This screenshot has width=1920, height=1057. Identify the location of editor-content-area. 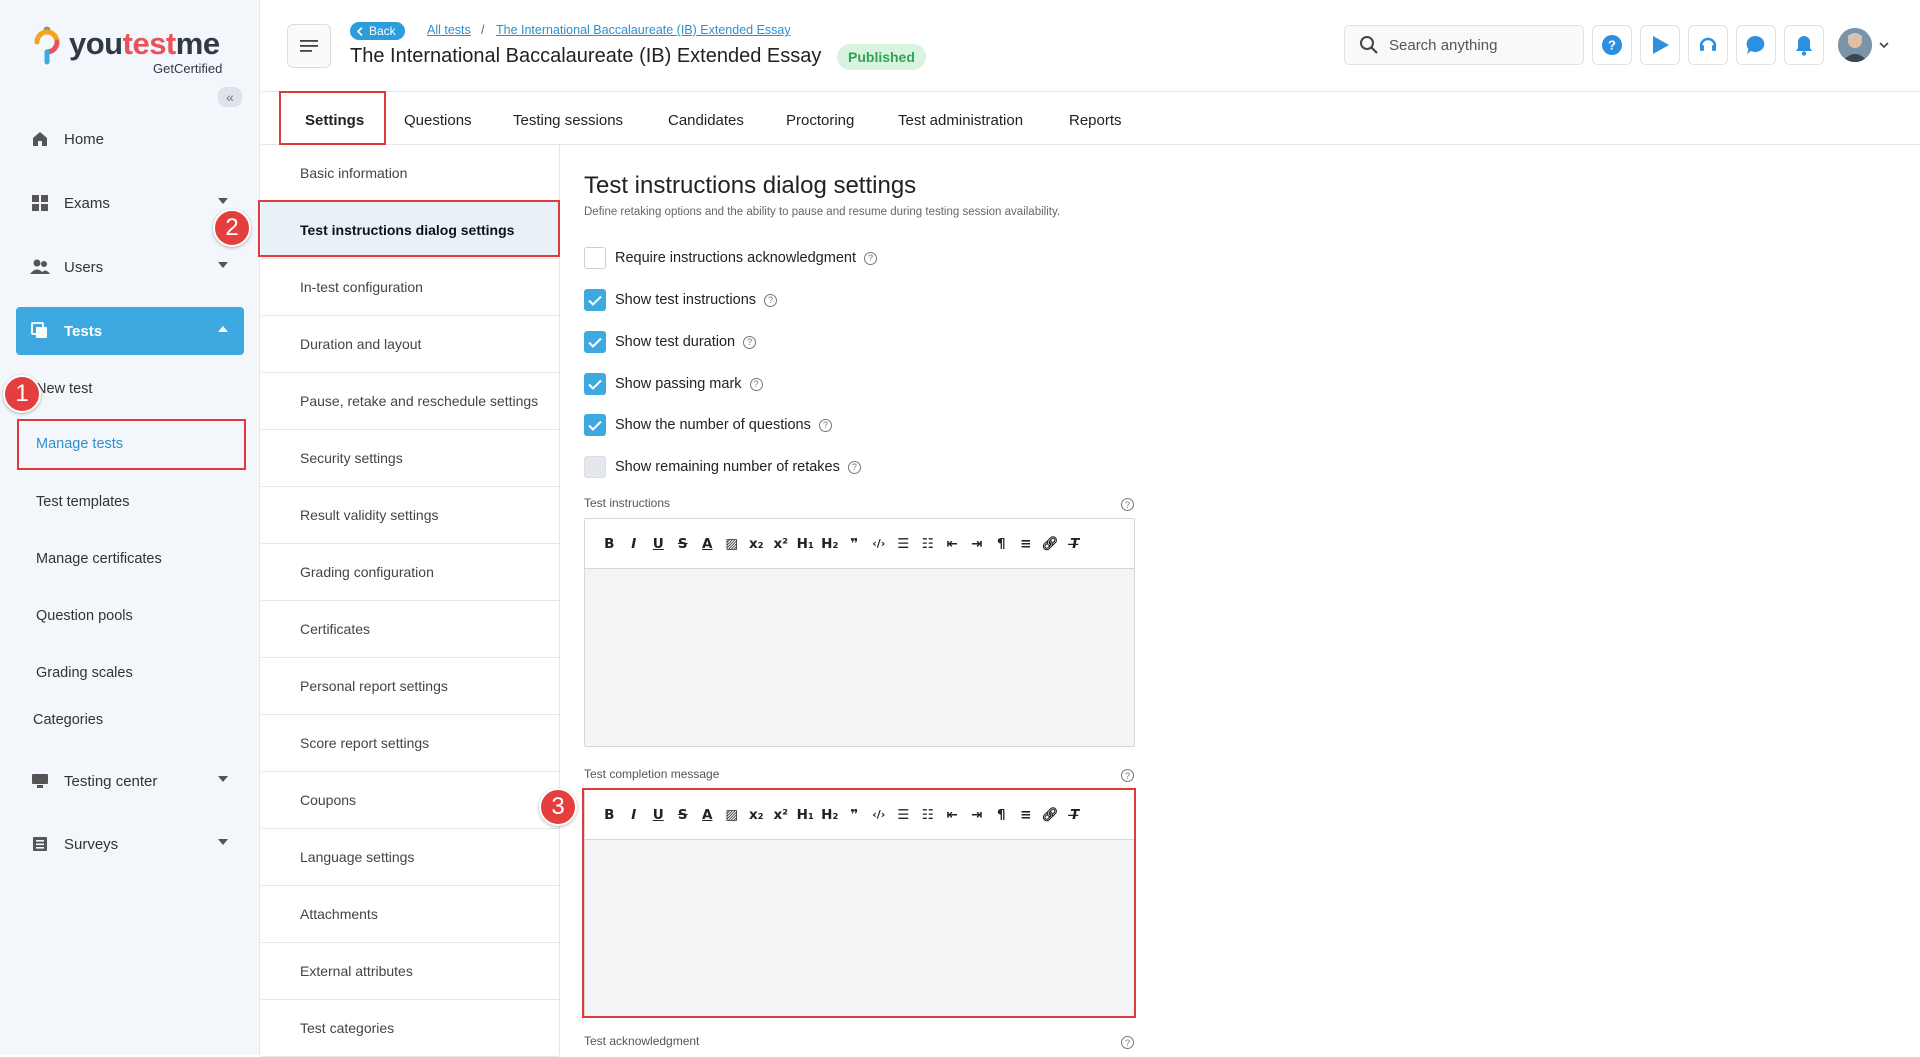
(859, 657).